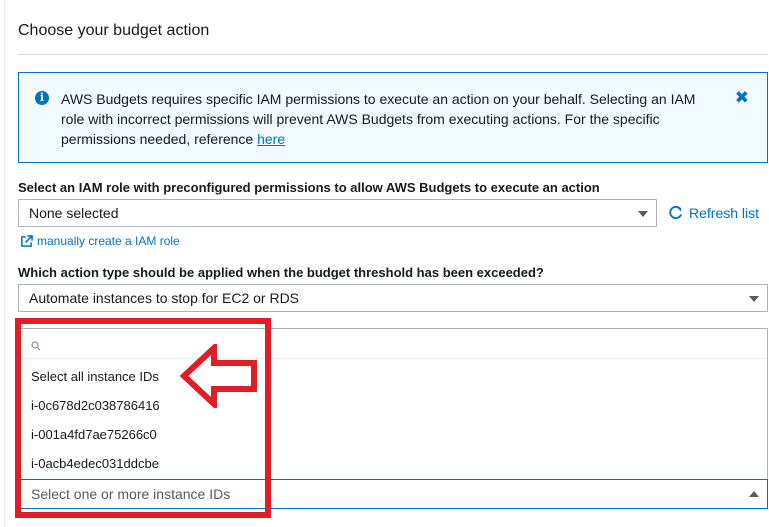 Image resolution: width=769 pixels, height=527 pixels. I want to click on manual-link-label: manually create a IAM role, so click(108, 241).